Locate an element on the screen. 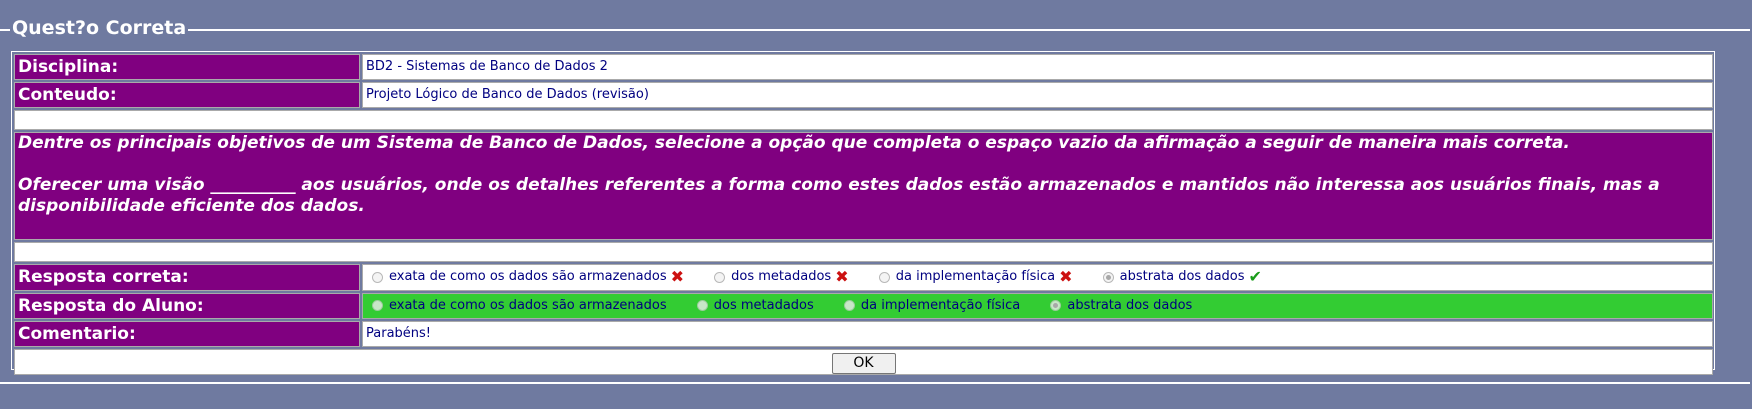 The height and width of the screenshot is (409, 1752). ok-button: OK is located at coordinates (863, 363).